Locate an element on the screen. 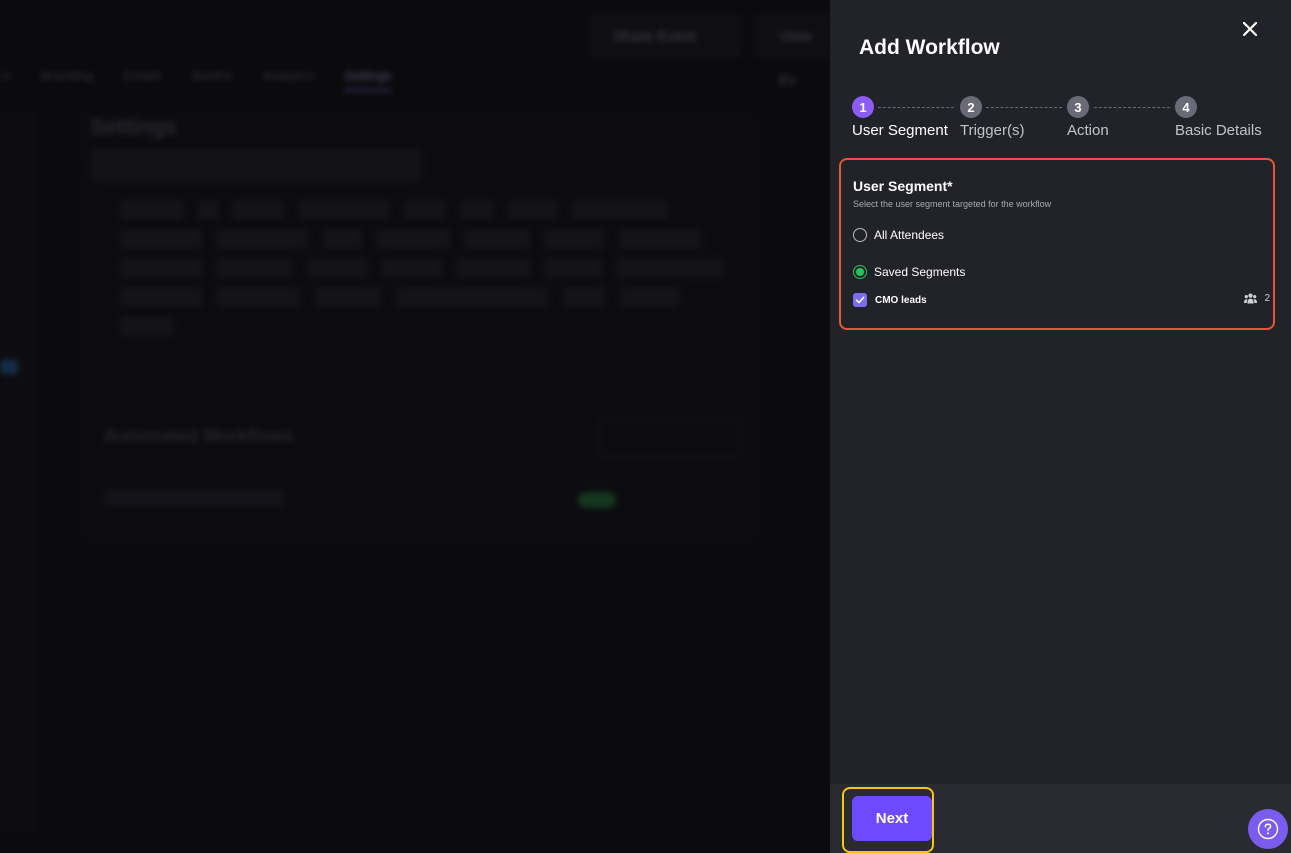  help-icon is located at coordinates (1268, 829).